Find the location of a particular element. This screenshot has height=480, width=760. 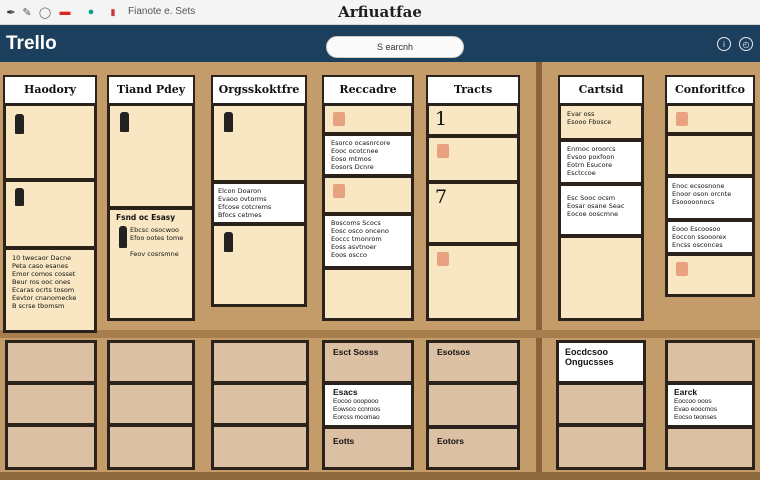

card-title: Eotors is located at coordinates (450, 441).